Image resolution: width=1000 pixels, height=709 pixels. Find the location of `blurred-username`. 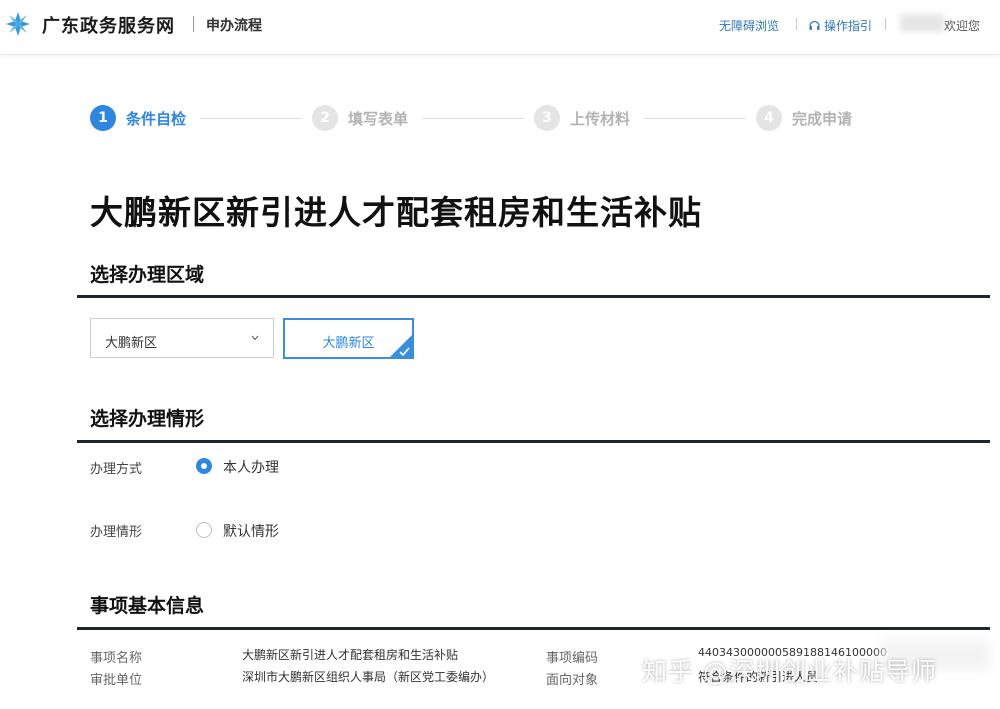

blurred-username is located at coordinates (922, 23).